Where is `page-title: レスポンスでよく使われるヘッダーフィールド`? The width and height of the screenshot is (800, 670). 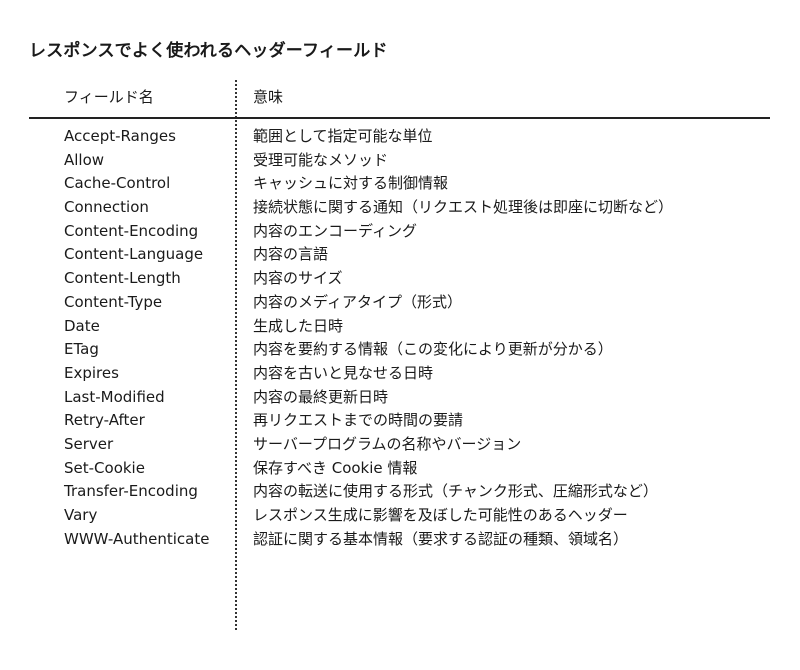
page-title: レスポンスでよく使われるヘッダーフィールド is located at coordinates (208, 51).